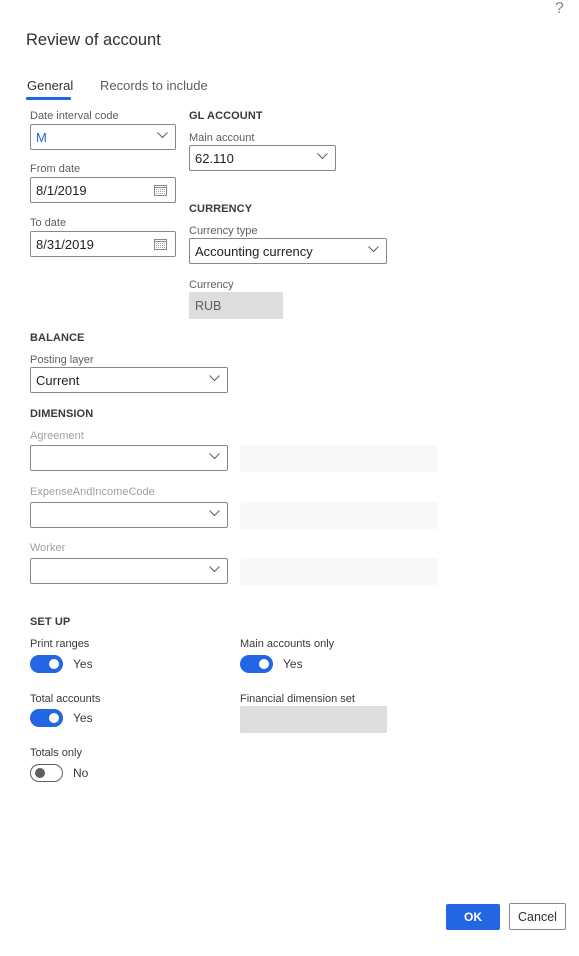 The height and width of the screenshot is (956, 579). What do you see at coordinates (154, 85) in the screenshot?
I see `tab-records-to-include: Records to include` at bounding box center [154, 85].